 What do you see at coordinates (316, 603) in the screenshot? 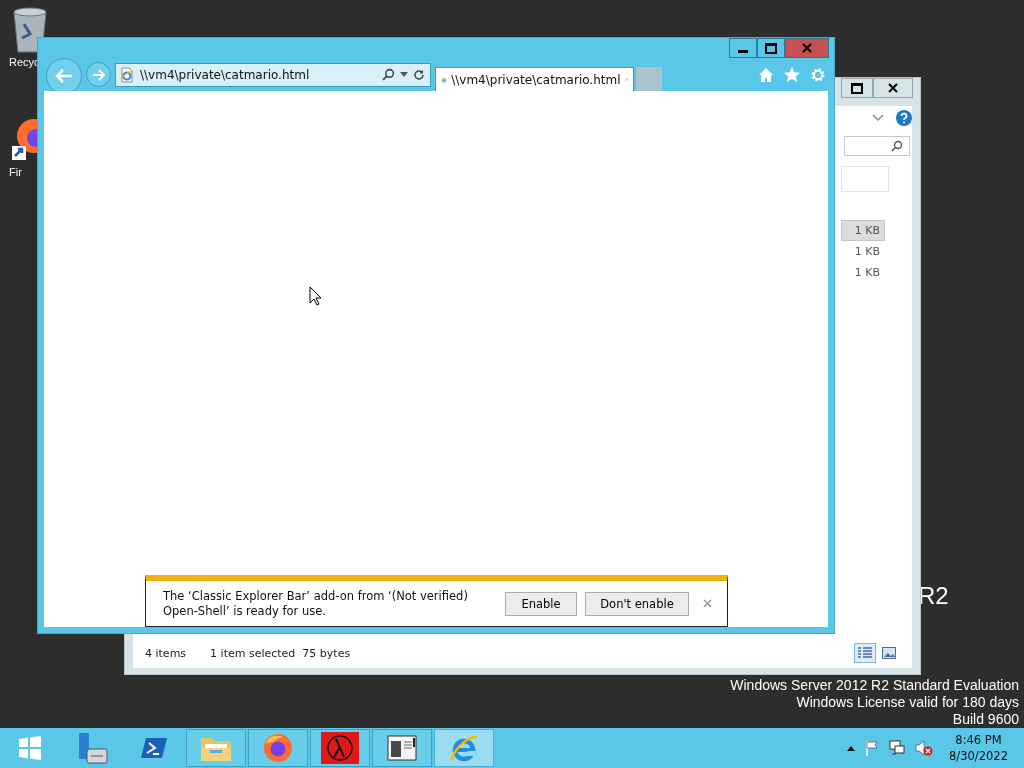
I see `notification-message: The ‘Classic Explorer Bar’ add-on from ‘(Not verified) Open-Shell’ is ready for use.` at bounding box center [316, 603].